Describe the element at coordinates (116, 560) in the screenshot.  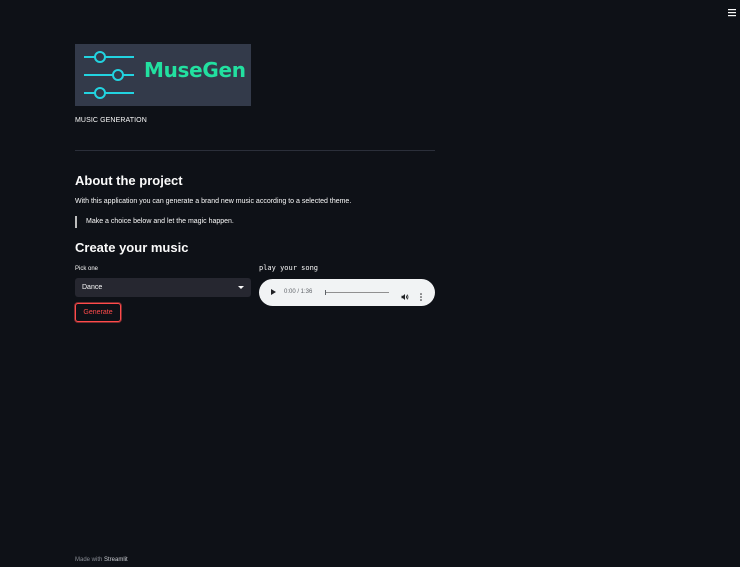
I see `streamlit-link: Streamlit` at that location.